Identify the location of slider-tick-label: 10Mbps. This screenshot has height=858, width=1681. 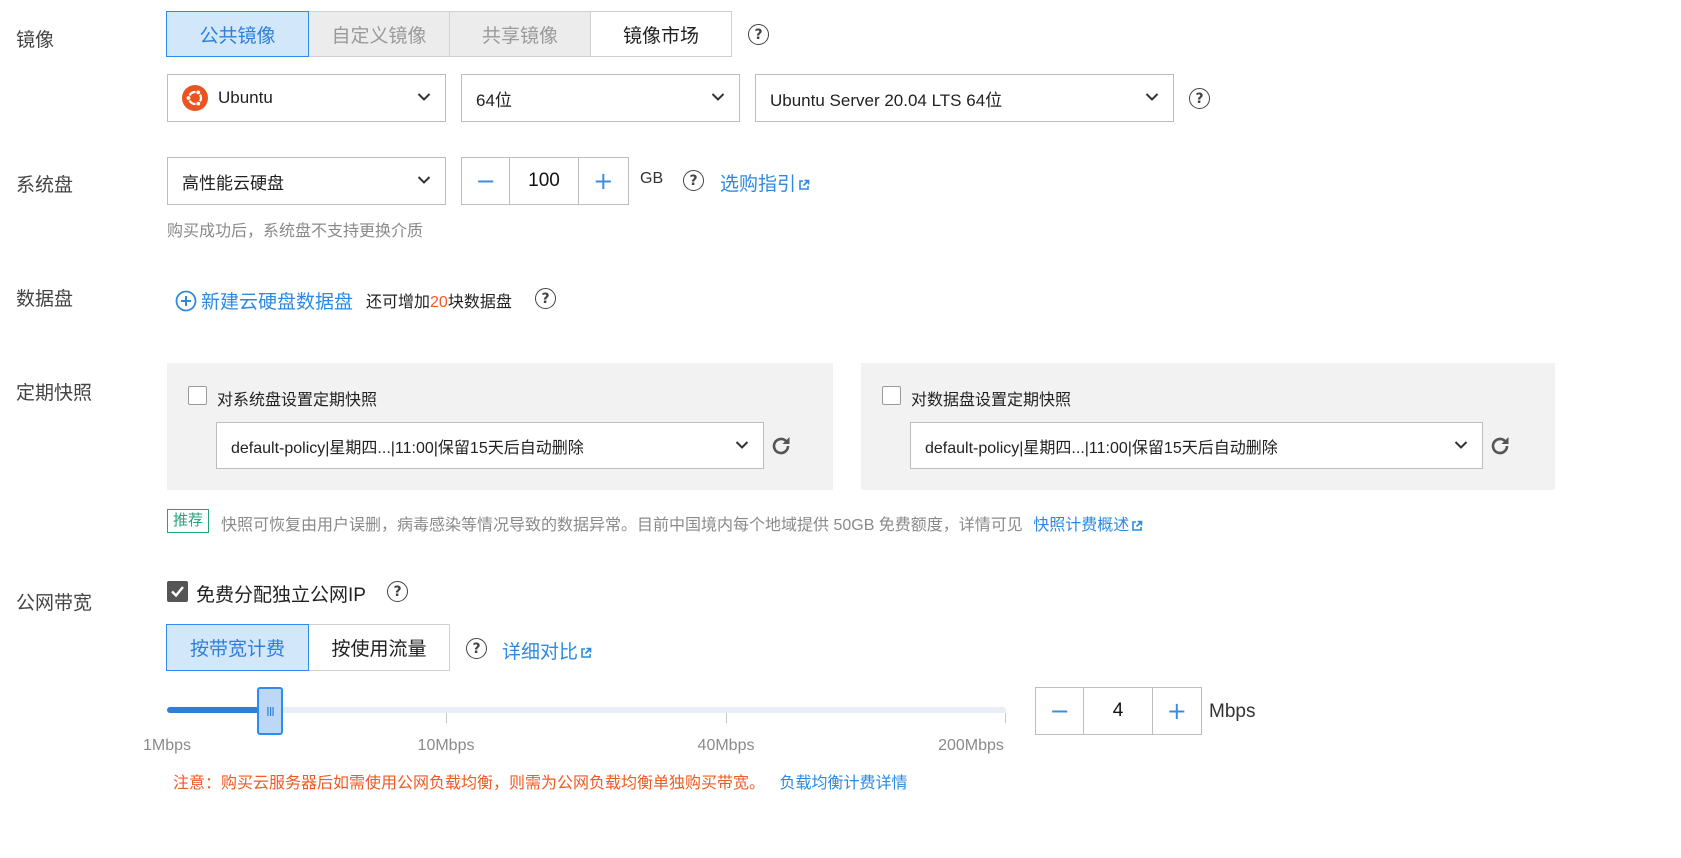
(446, 745).